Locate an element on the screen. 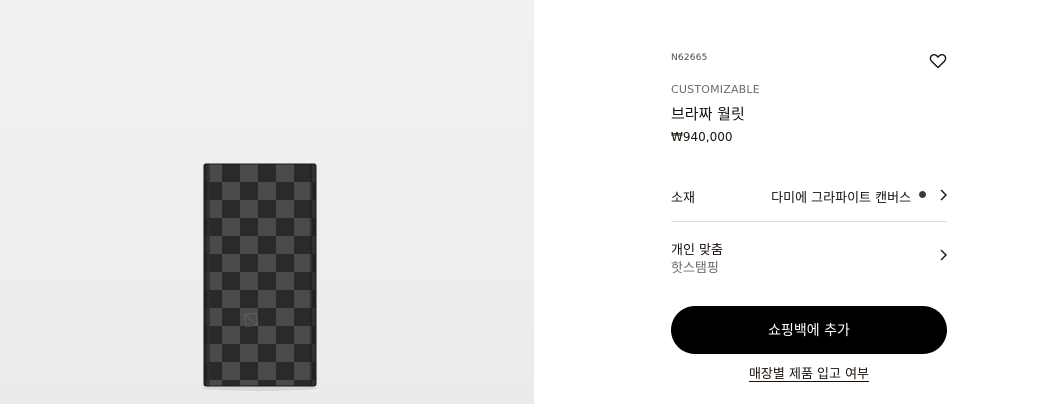 Image resolution: width=1062 pixels, height=404 pixels. divider is located at coordinates (809, 221).